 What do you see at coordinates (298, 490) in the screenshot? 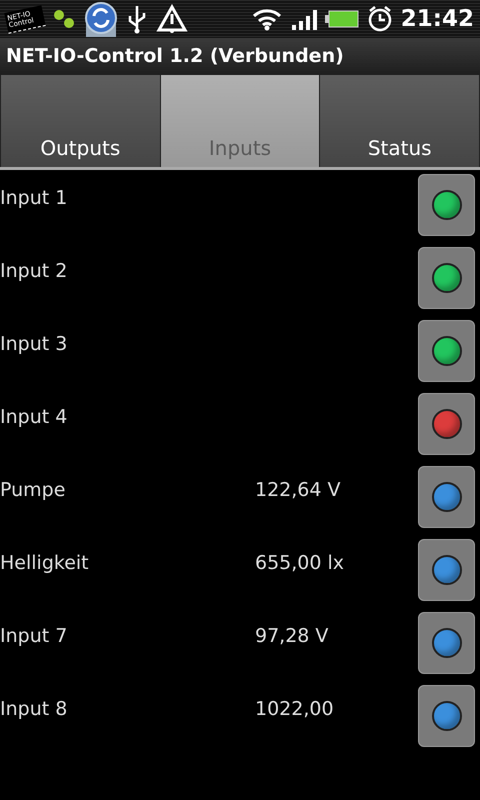
I see `input-value: 122,64 V` at bounding box center [298, 490].